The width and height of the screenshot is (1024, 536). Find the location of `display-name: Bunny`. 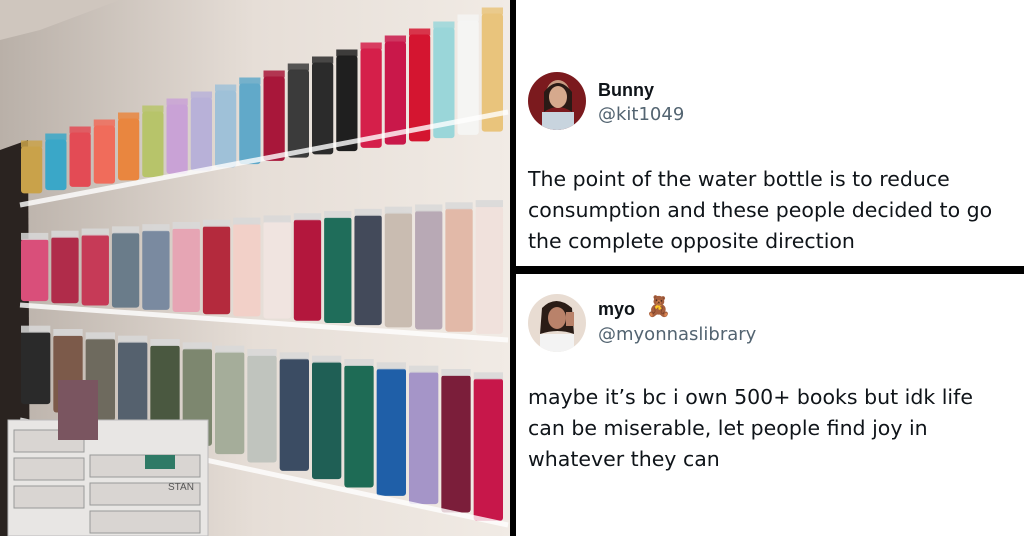

display-name: Bunny is located at coordinates (626, 90).